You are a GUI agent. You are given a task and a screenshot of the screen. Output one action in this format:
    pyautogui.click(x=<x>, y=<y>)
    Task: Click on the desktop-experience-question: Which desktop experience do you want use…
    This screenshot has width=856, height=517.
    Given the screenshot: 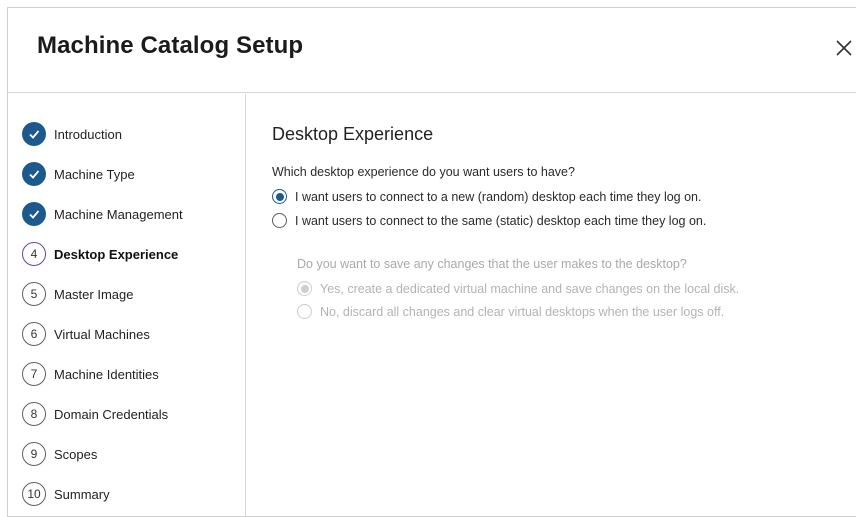 What is the action you would take?
    pyautogui.click(x=423, y=172)
    